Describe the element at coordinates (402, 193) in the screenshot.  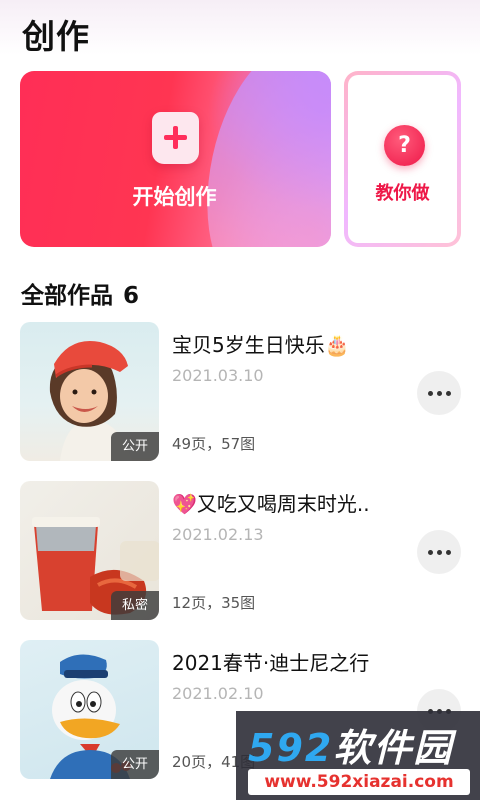
I see `tutorial-label: 教你做` at that location.